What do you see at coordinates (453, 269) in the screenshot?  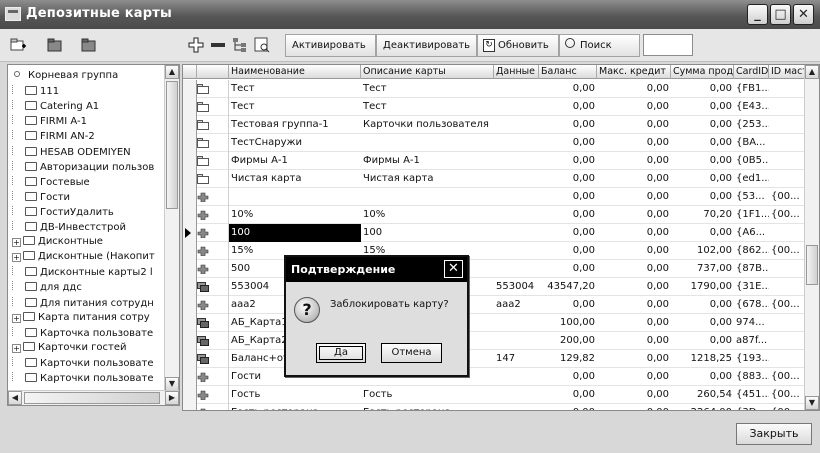 I see `dialog-close-icon: ✕` at bounding box center [453, 269].